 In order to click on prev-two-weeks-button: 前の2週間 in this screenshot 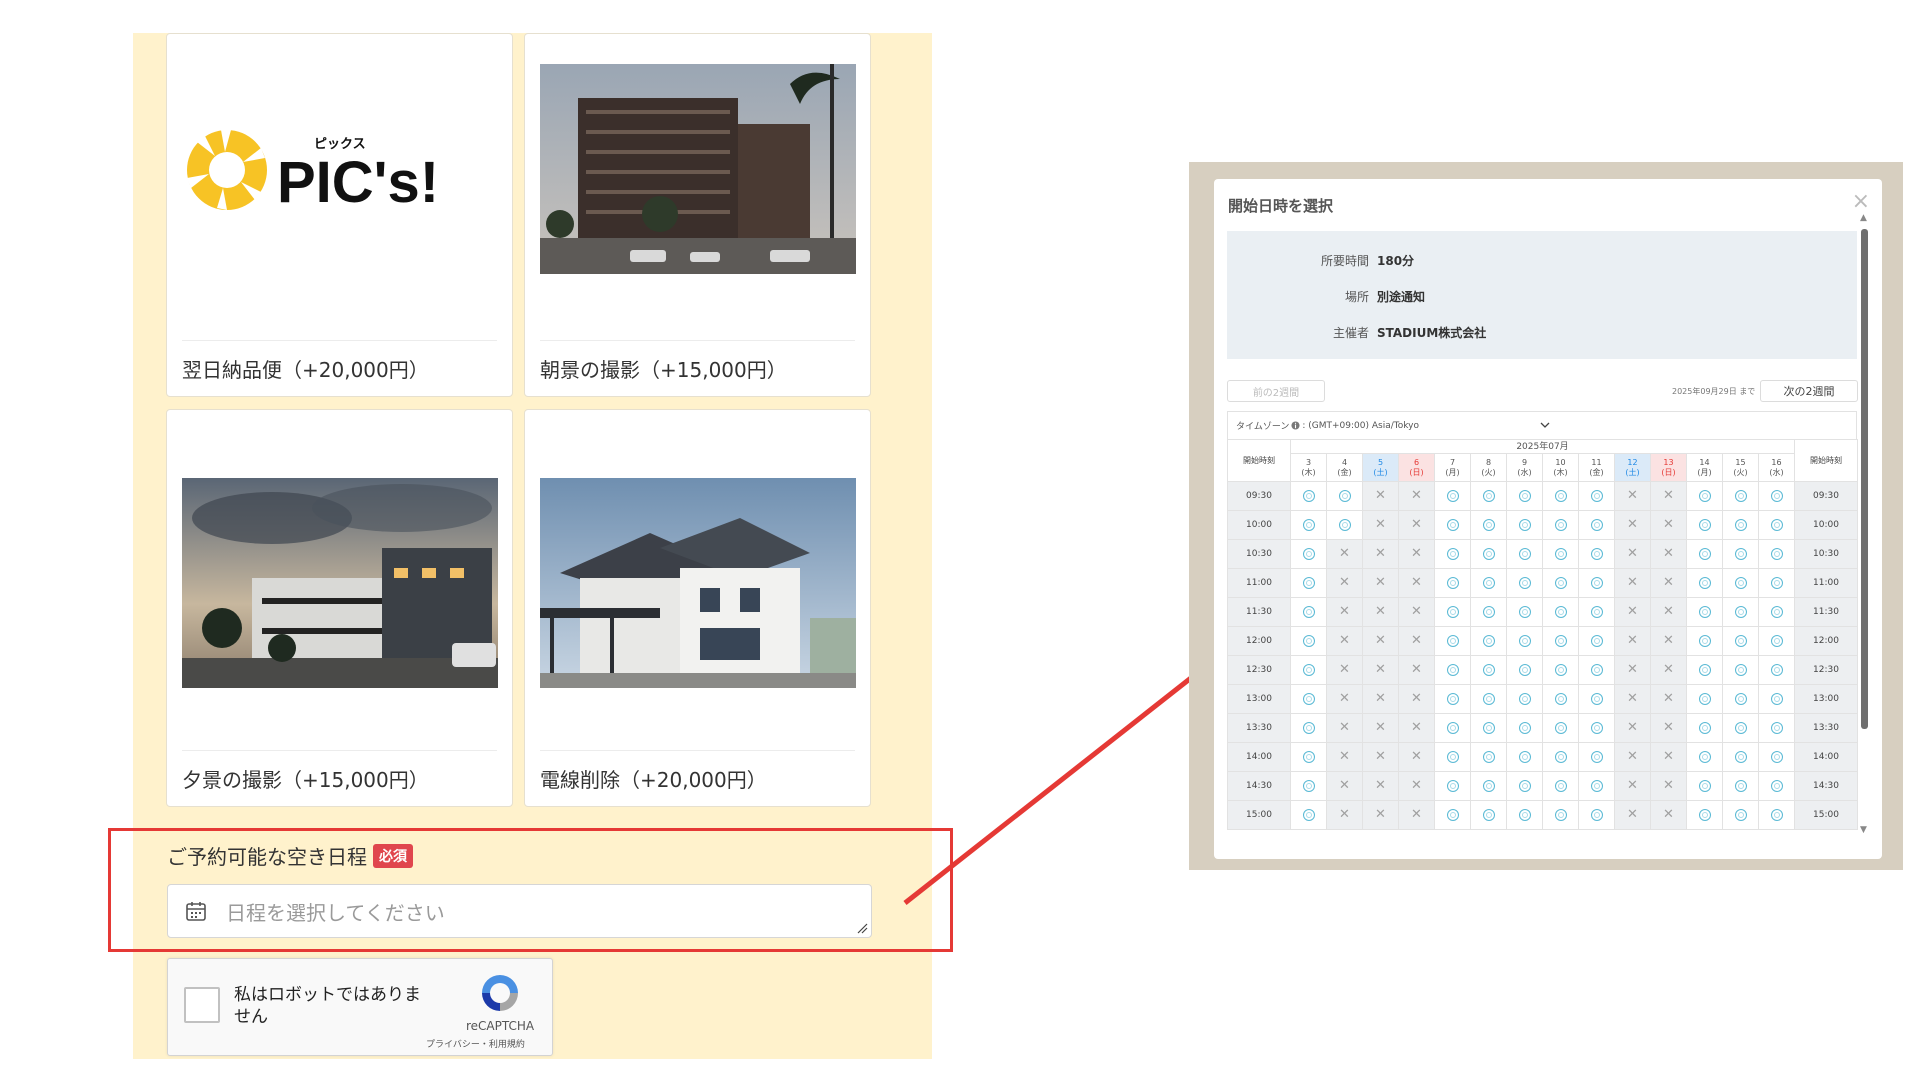, I will do `click(1276, 391)`.